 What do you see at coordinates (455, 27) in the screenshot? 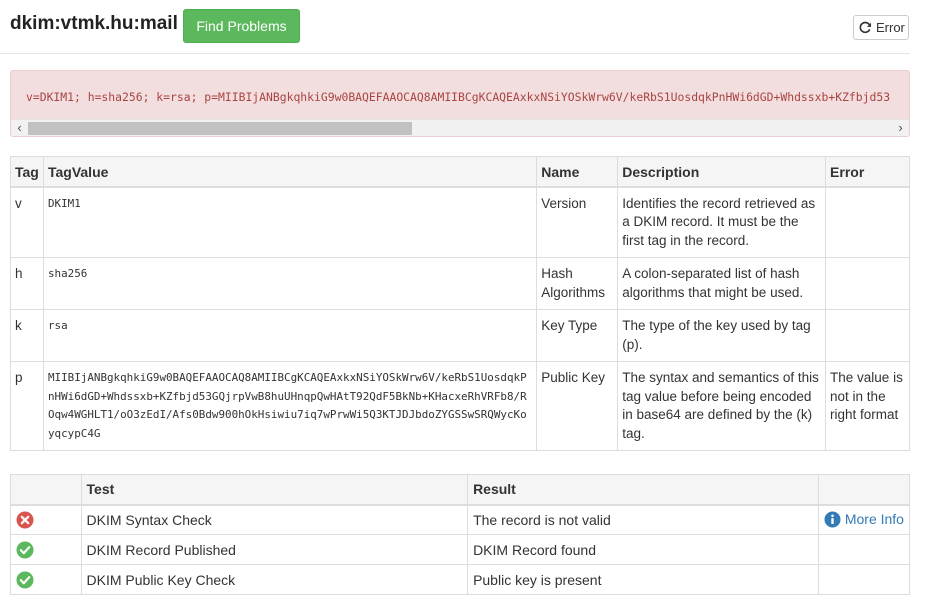
I see `page-header: dkim:vtmk.hu:mail Find Problems Error` at bounding box center [455, 27].